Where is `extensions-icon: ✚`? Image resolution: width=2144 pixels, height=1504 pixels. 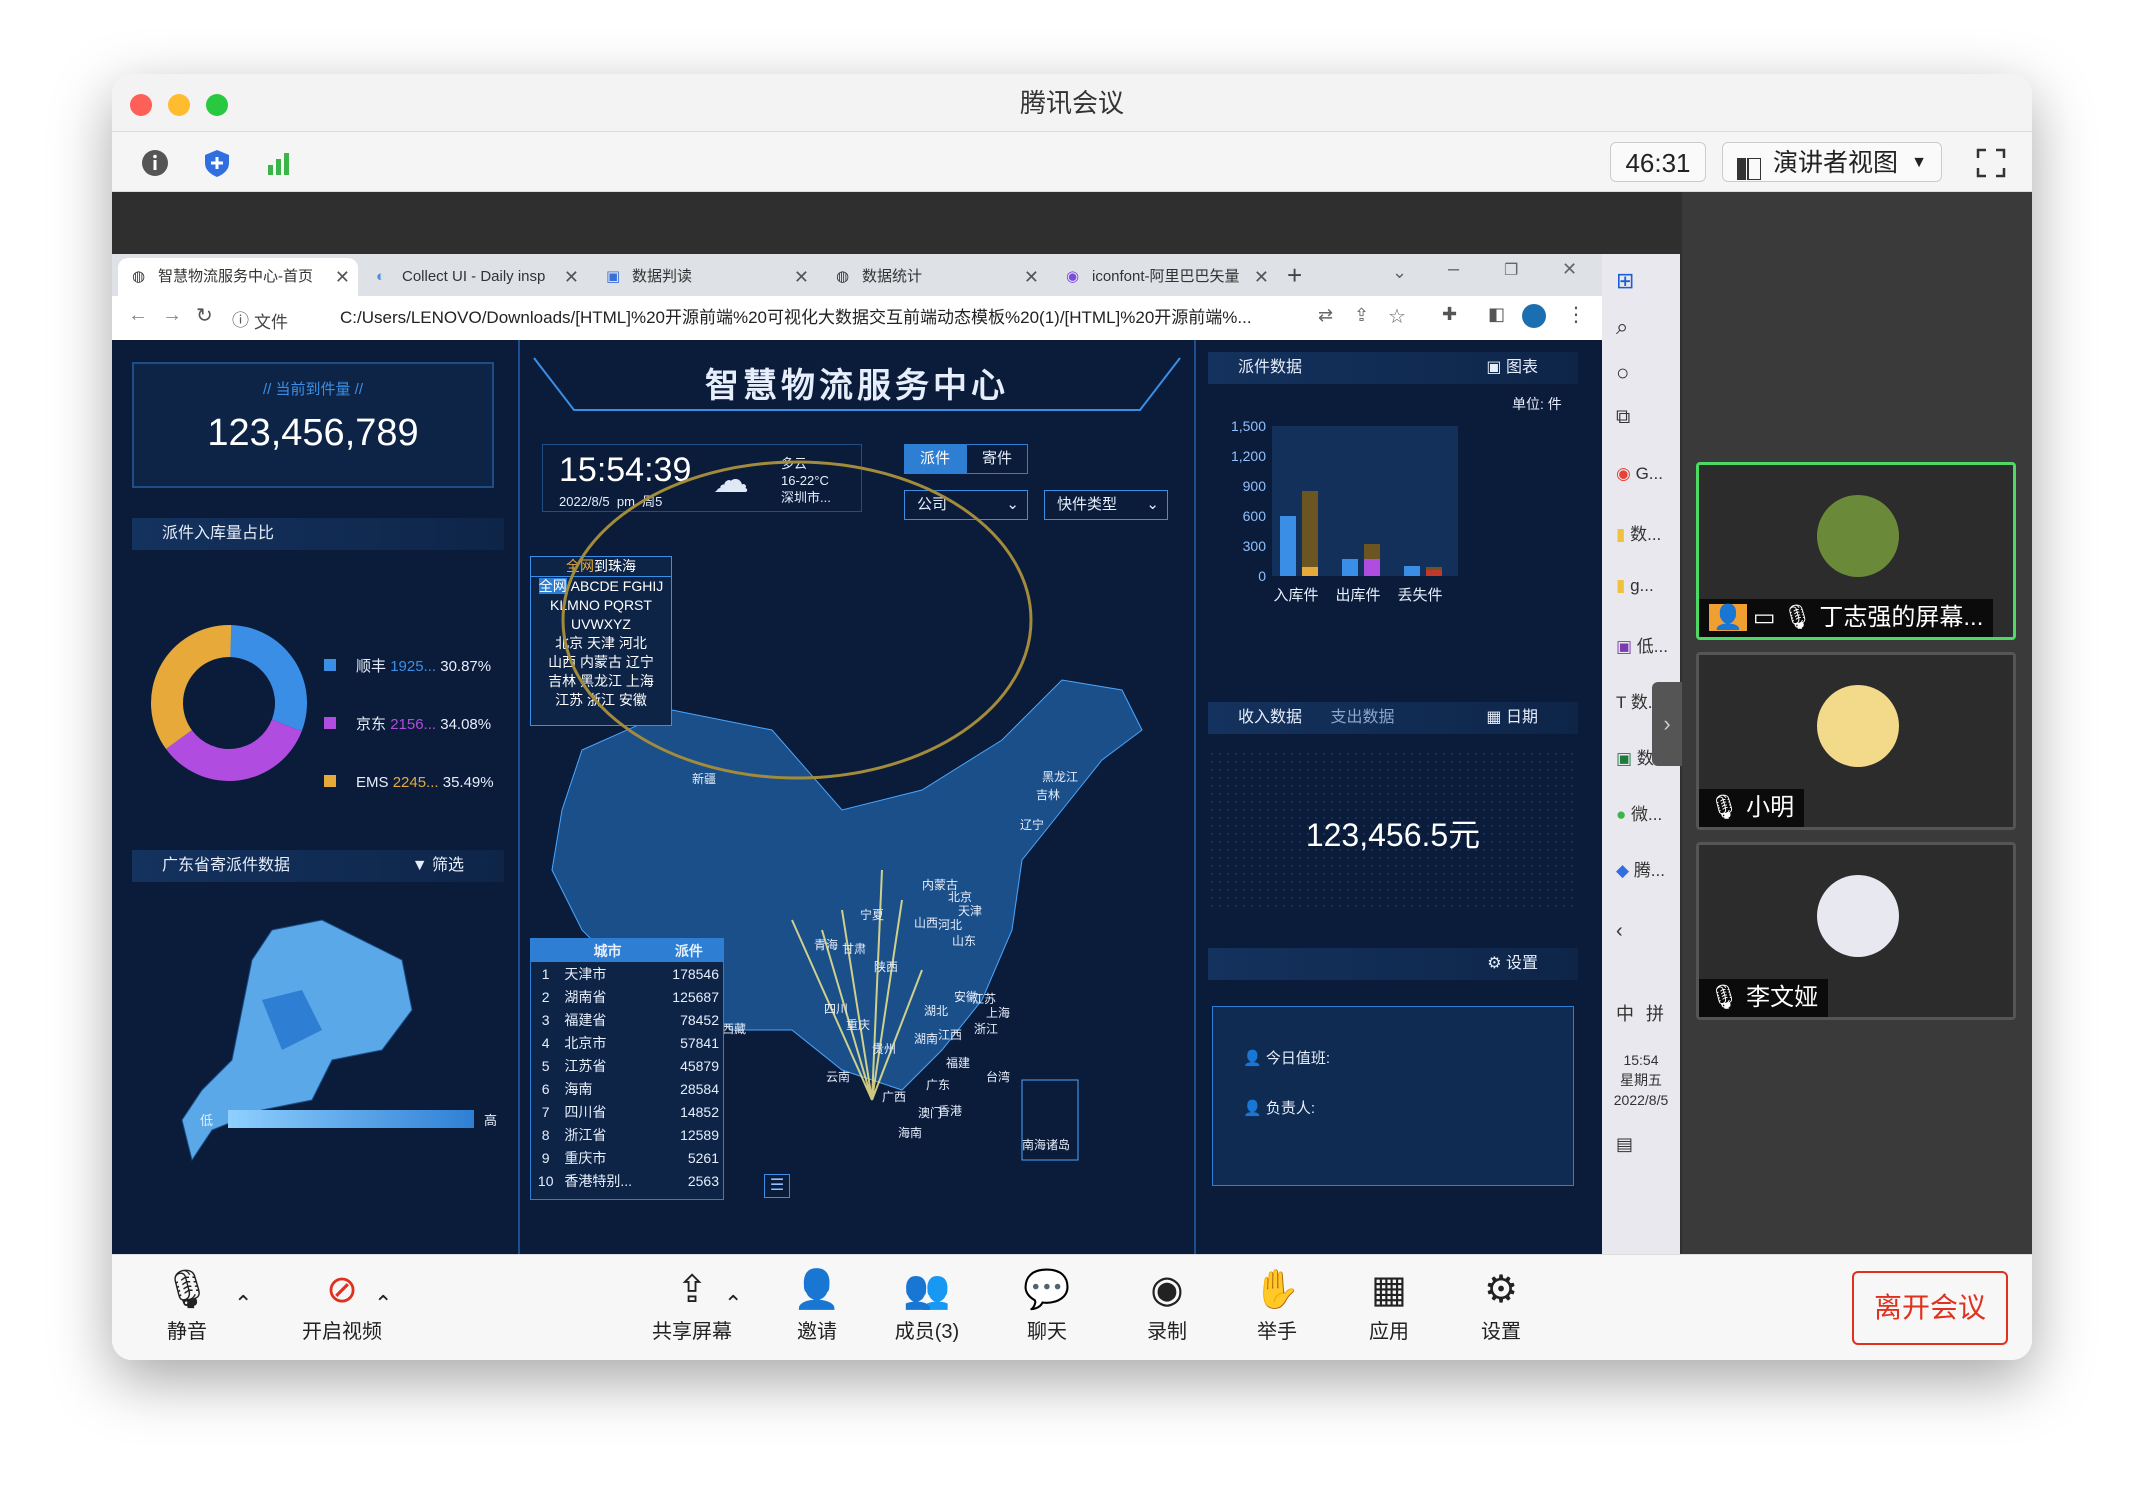
extensions-icon: ✚ is located at coordinates (1449, 314).